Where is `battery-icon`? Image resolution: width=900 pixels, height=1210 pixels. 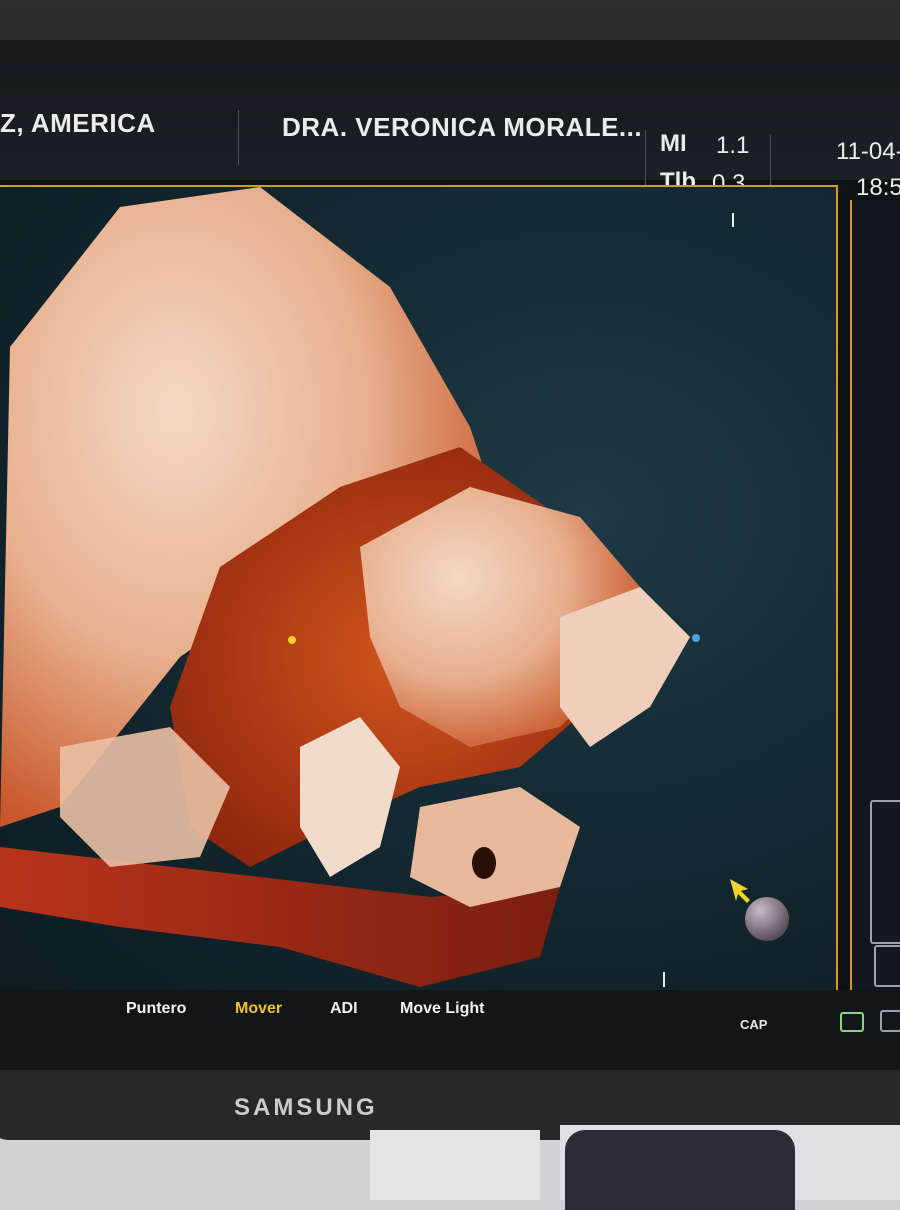
battery-icon is located at coordinates (852, 1022).